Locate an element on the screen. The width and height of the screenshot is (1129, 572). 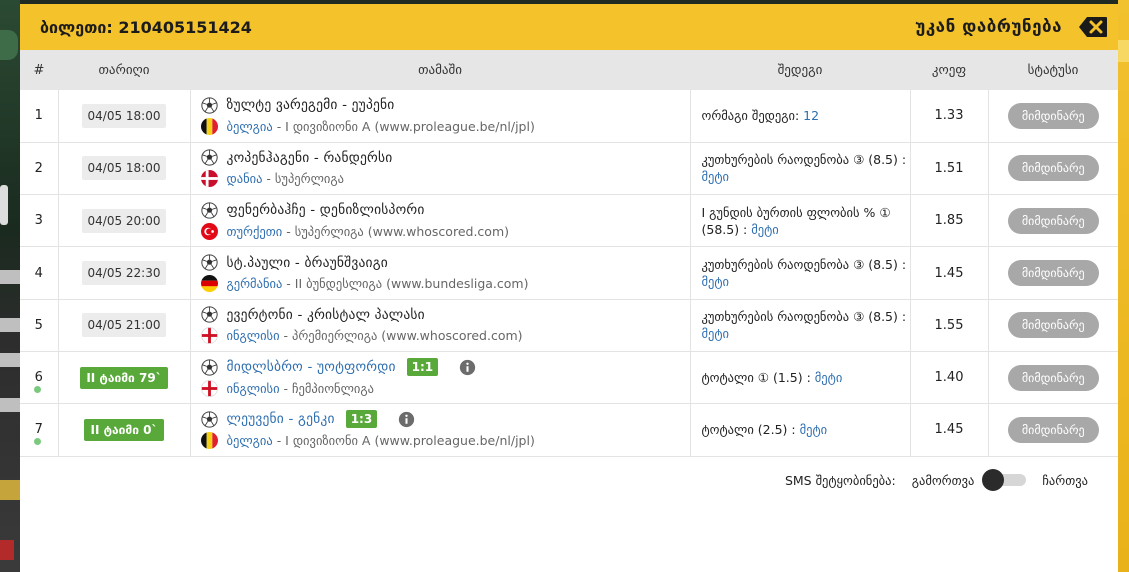
league-name: - სუპერლიგა is located at coordinates (303, 179).